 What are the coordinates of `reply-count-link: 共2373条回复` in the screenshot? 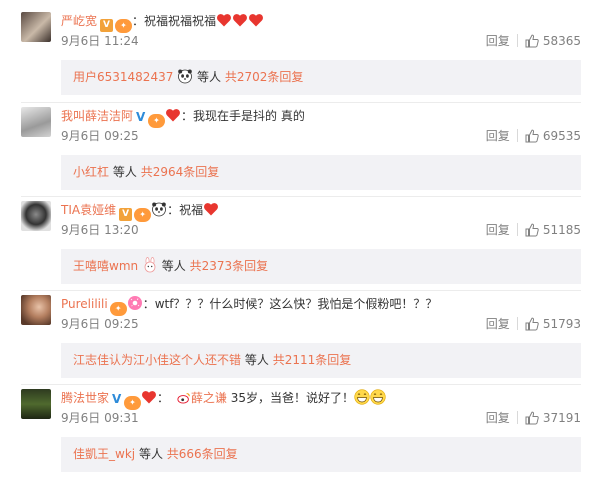 It's located at (229, 266).